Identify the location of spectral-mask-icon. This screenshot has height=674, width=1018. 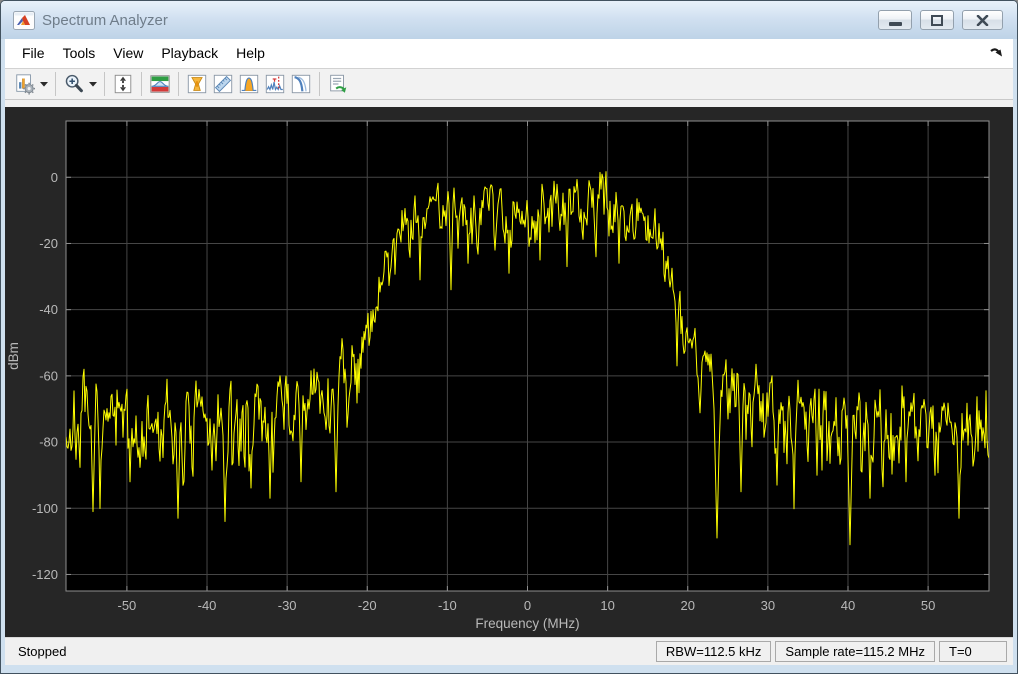
(197, 84).